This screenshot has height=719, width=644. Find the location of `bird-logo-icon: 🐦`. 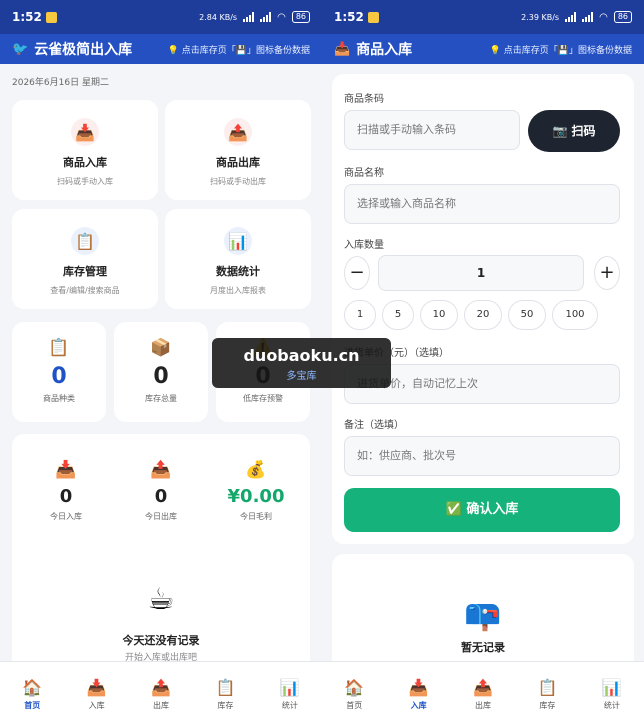

bird-logo-icon: 🐦 is located at coordinates (20, 49).